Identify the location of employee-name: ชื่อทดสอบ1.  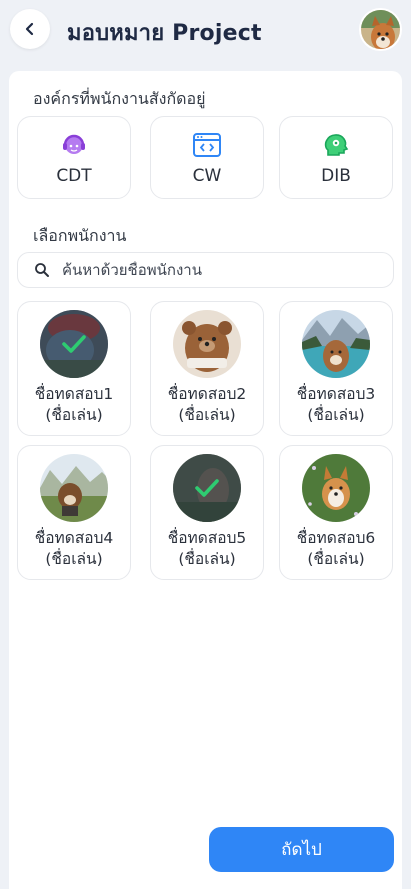
(74, 394).